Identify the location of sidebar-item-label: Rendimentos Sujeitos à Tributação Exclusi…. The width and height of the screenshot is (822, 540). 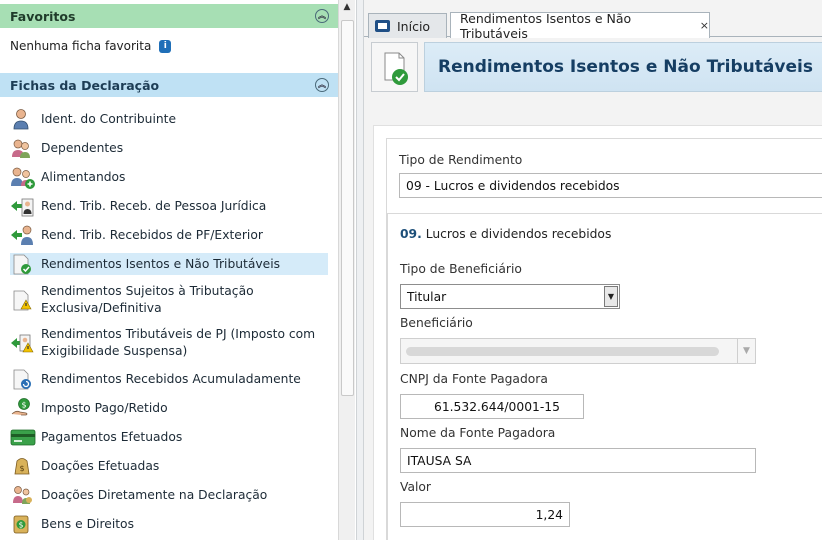
(145, 300).